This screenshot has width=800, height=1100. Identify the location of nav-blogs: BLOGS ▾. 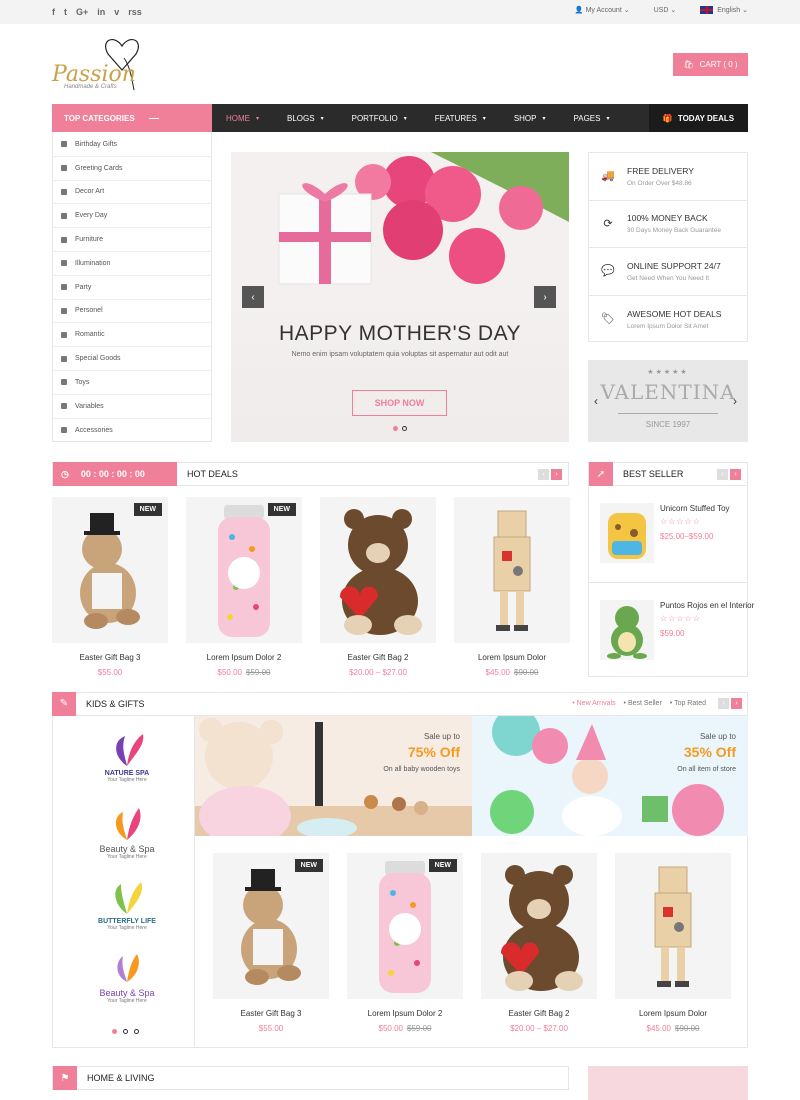
(305, 118).